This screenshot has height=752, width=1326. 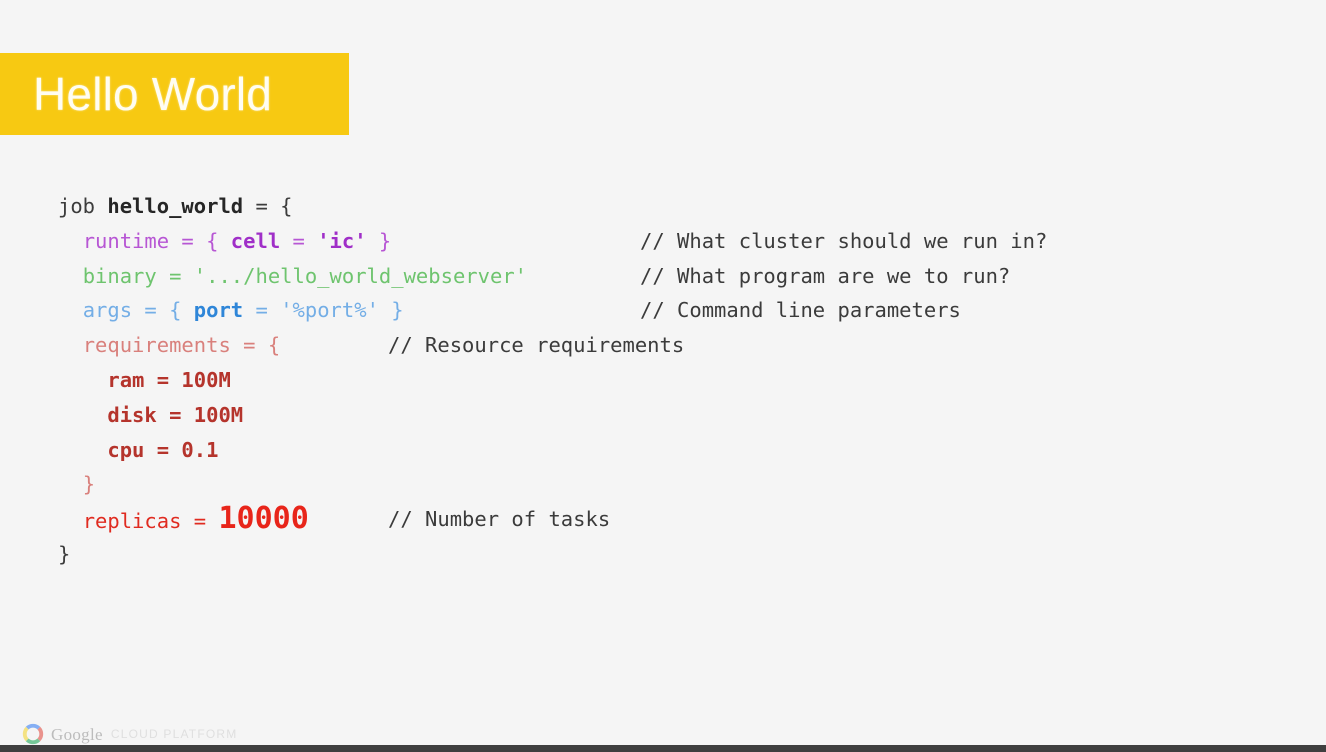 I want to click on code-line-content: cpu = 0.1, so click(x=138, y=450).